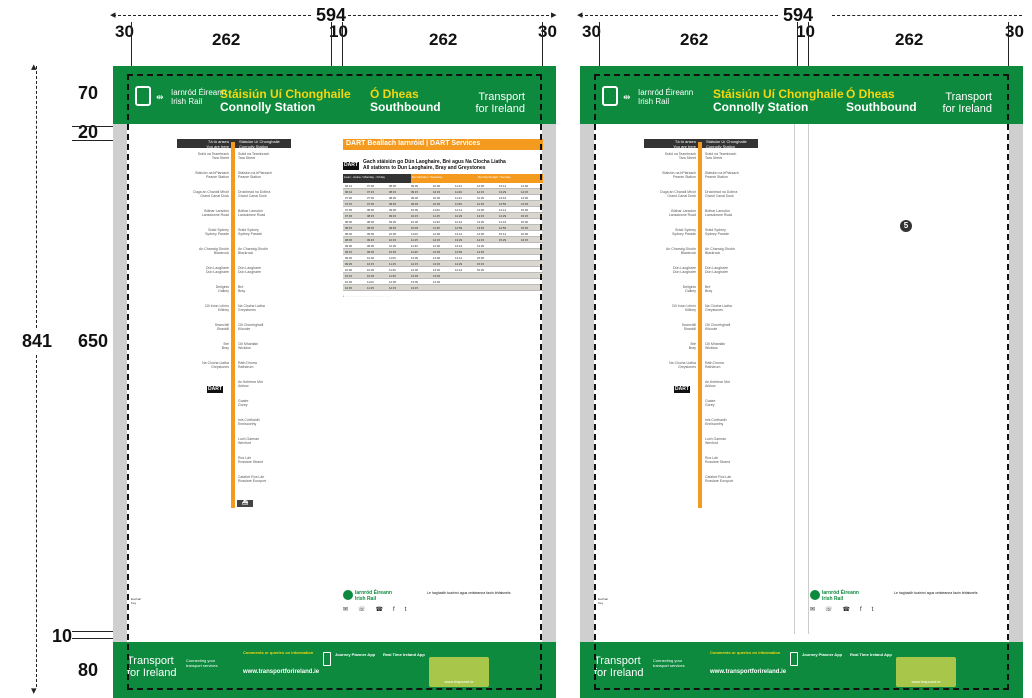  I want to click on dim-margin-right: 30, so click(547, 31).